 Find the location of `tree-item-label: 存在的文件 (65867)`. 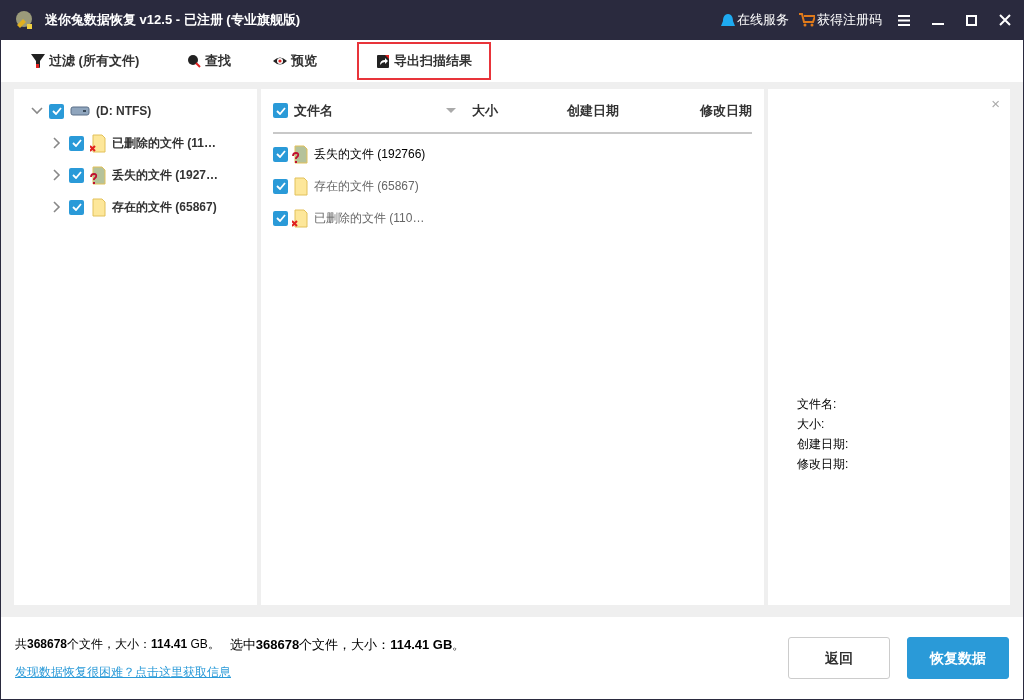

tree-item-label: 存在的文件 (65867) is located at coordinates (164, 207).